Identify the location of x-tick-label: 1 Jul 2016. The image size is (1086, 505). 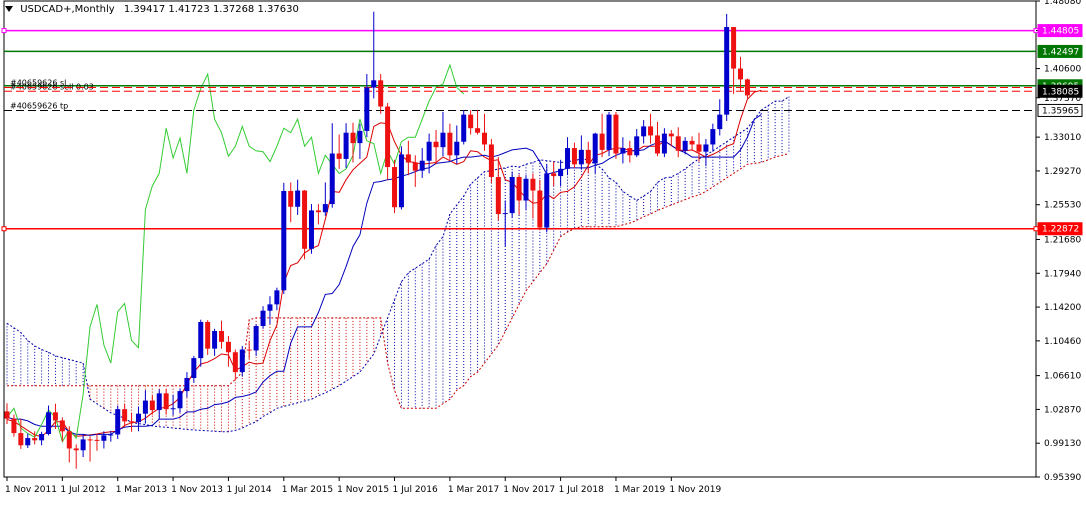
(415, 490).